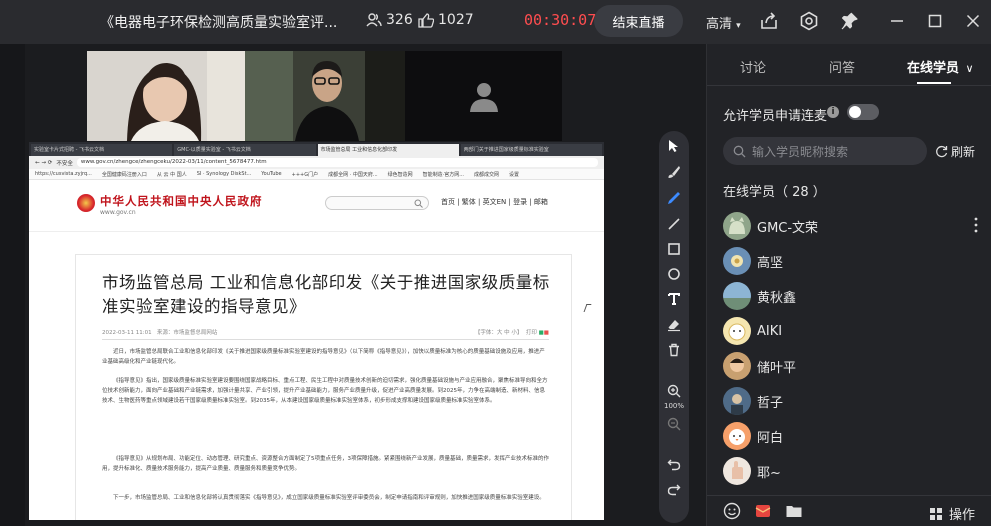 The image size is (991, 526). I want to click on bookmark: 设置, so click(514, 174).